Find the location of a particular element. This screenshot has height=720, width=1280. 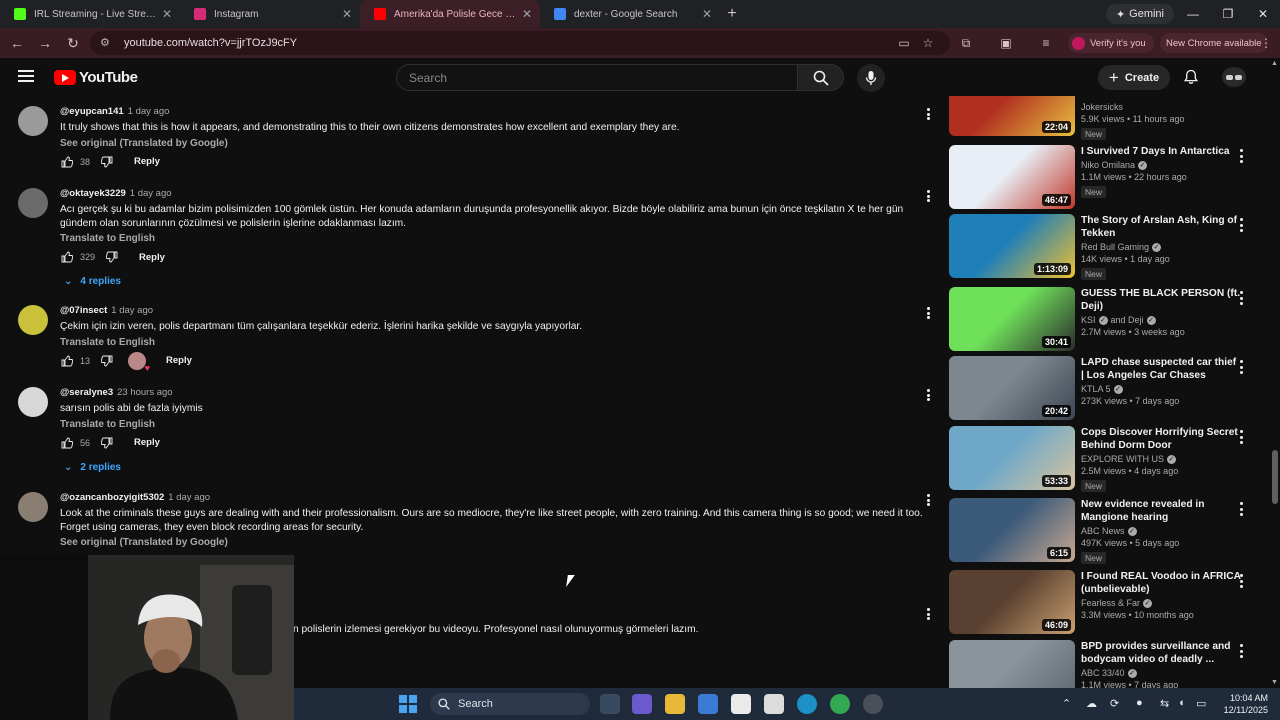

channel-name: Fearless & Far ✓ is located at coordinates (1161, 603).